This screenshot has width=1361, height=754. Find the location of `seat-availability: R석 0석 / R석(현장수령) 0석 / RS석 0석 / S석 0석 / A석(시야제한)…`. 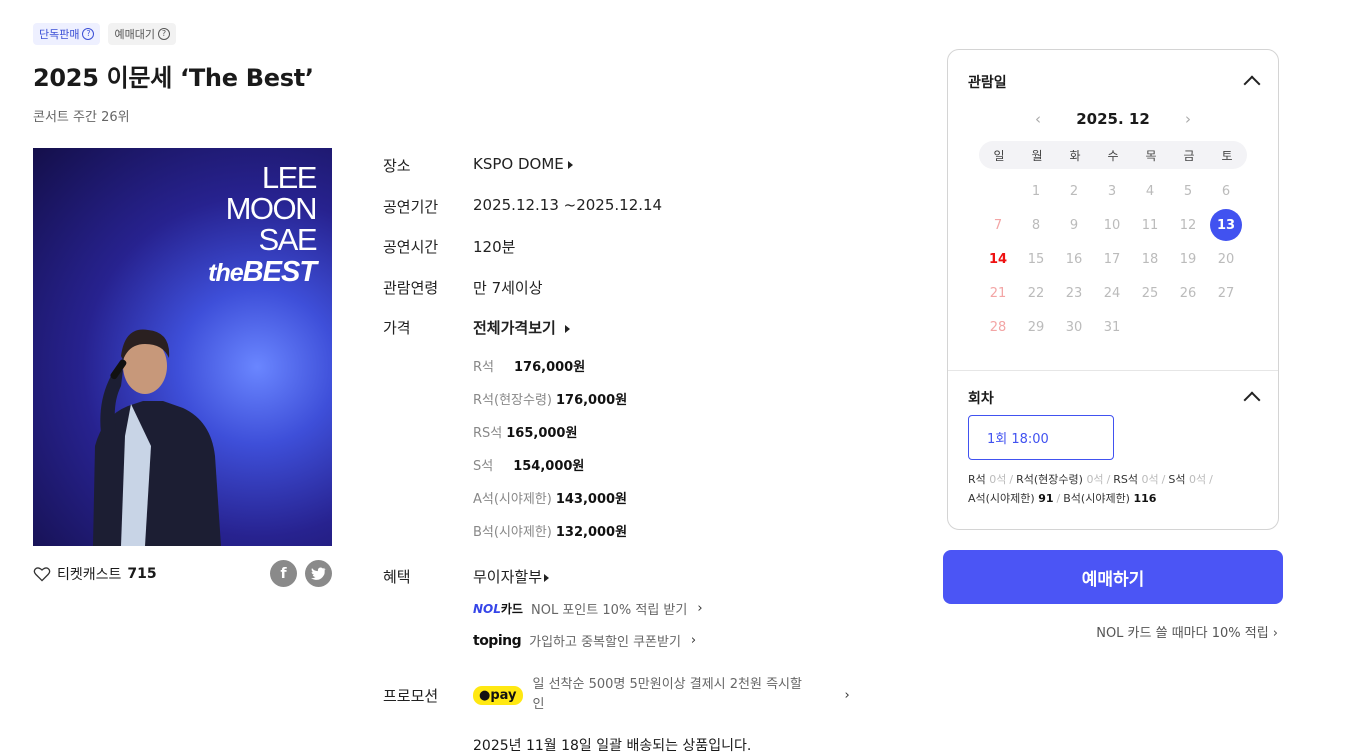

seat-availability: R석 0석 / R석(현장수령) 0석 / RS석 0석 / S석 0석 / A석(시야제한)… is located at coordinates (1090, 489).